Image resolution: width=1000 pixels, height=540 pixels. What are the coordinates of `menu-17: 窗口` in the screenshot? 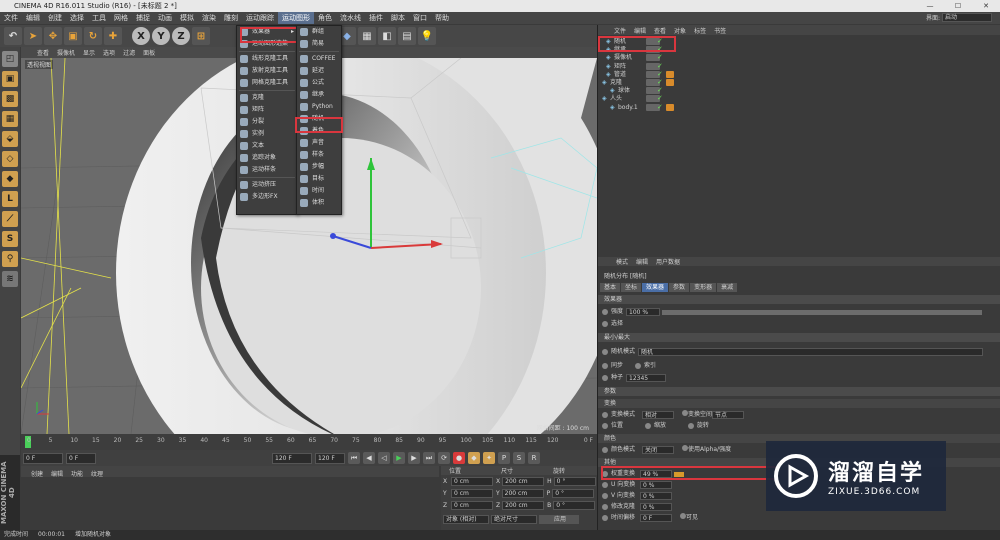 It's located at (420, 18).